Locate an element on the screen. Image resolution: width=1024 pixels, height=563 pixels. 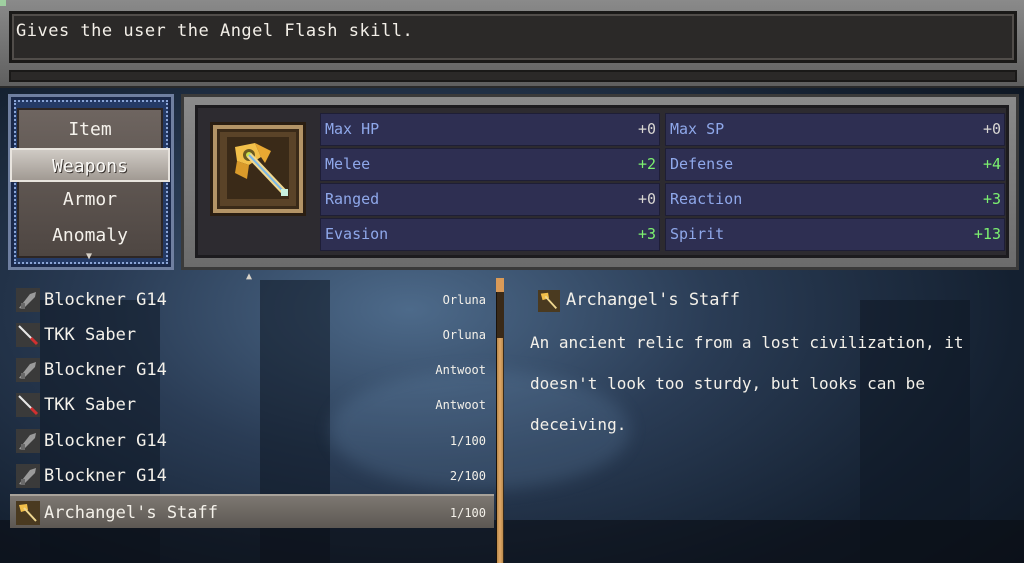
stat-label: Defense is located at coordinates (702, 164).